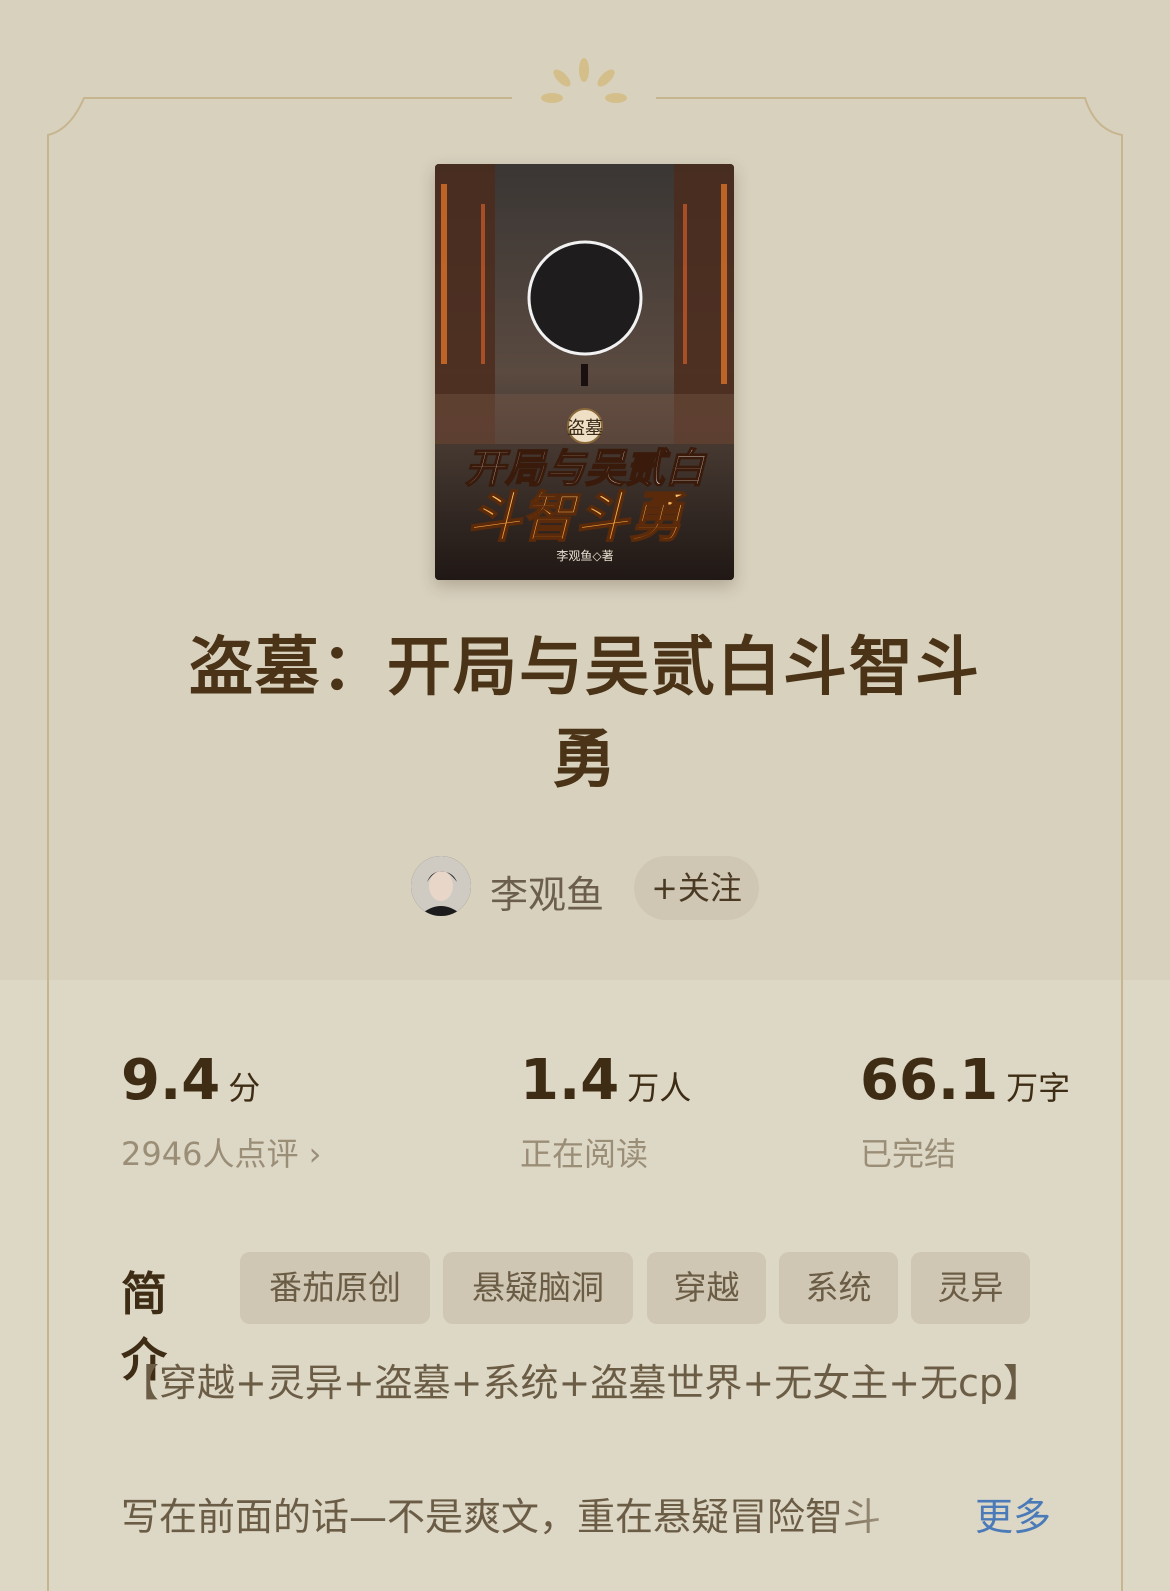 This screenshot has height=1591, width=1170. What do you see at coordinates (929, 1080) in the screenshot?
I see `word-count-value: 66.1` at bounding box center [929, 1080].